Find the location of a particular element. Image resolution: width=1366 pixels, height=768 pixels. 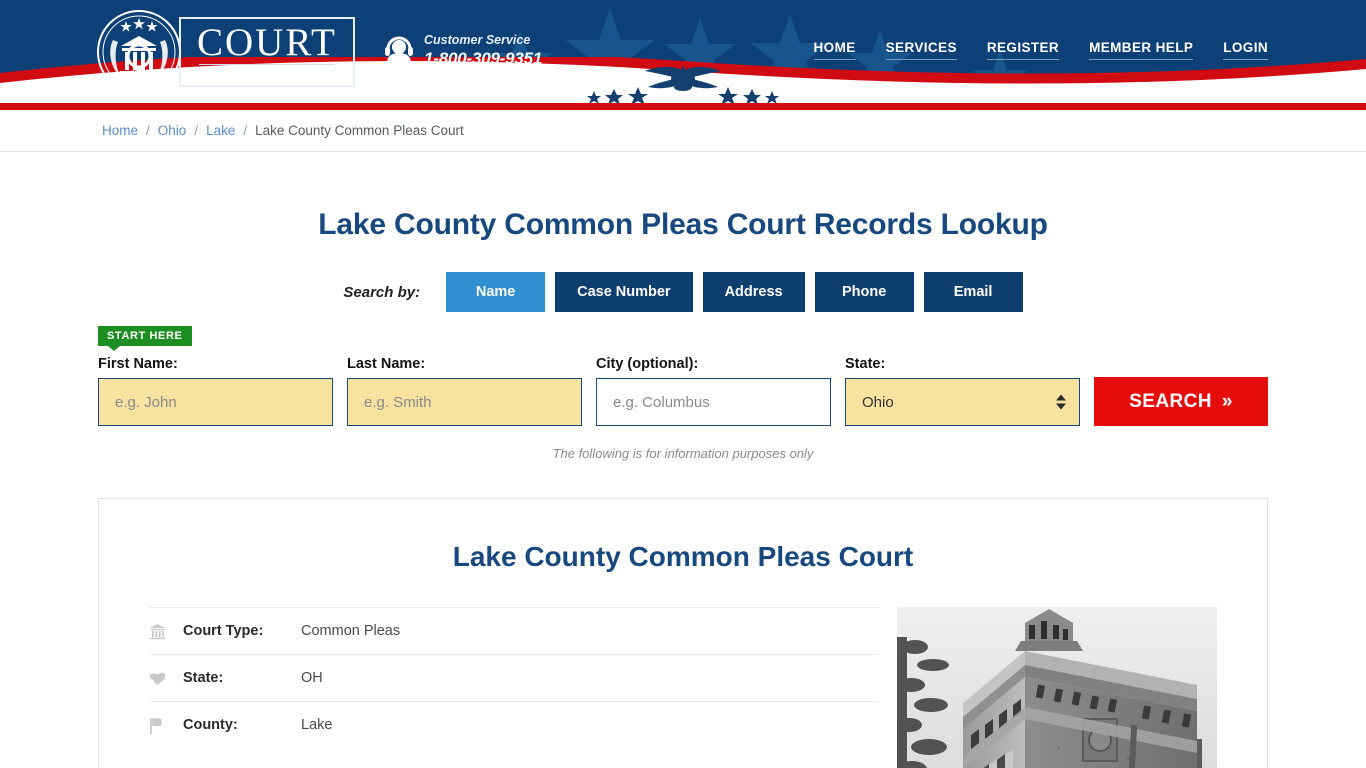

detail-label-court-type: Court Type: is located at coordinates (223, 631).